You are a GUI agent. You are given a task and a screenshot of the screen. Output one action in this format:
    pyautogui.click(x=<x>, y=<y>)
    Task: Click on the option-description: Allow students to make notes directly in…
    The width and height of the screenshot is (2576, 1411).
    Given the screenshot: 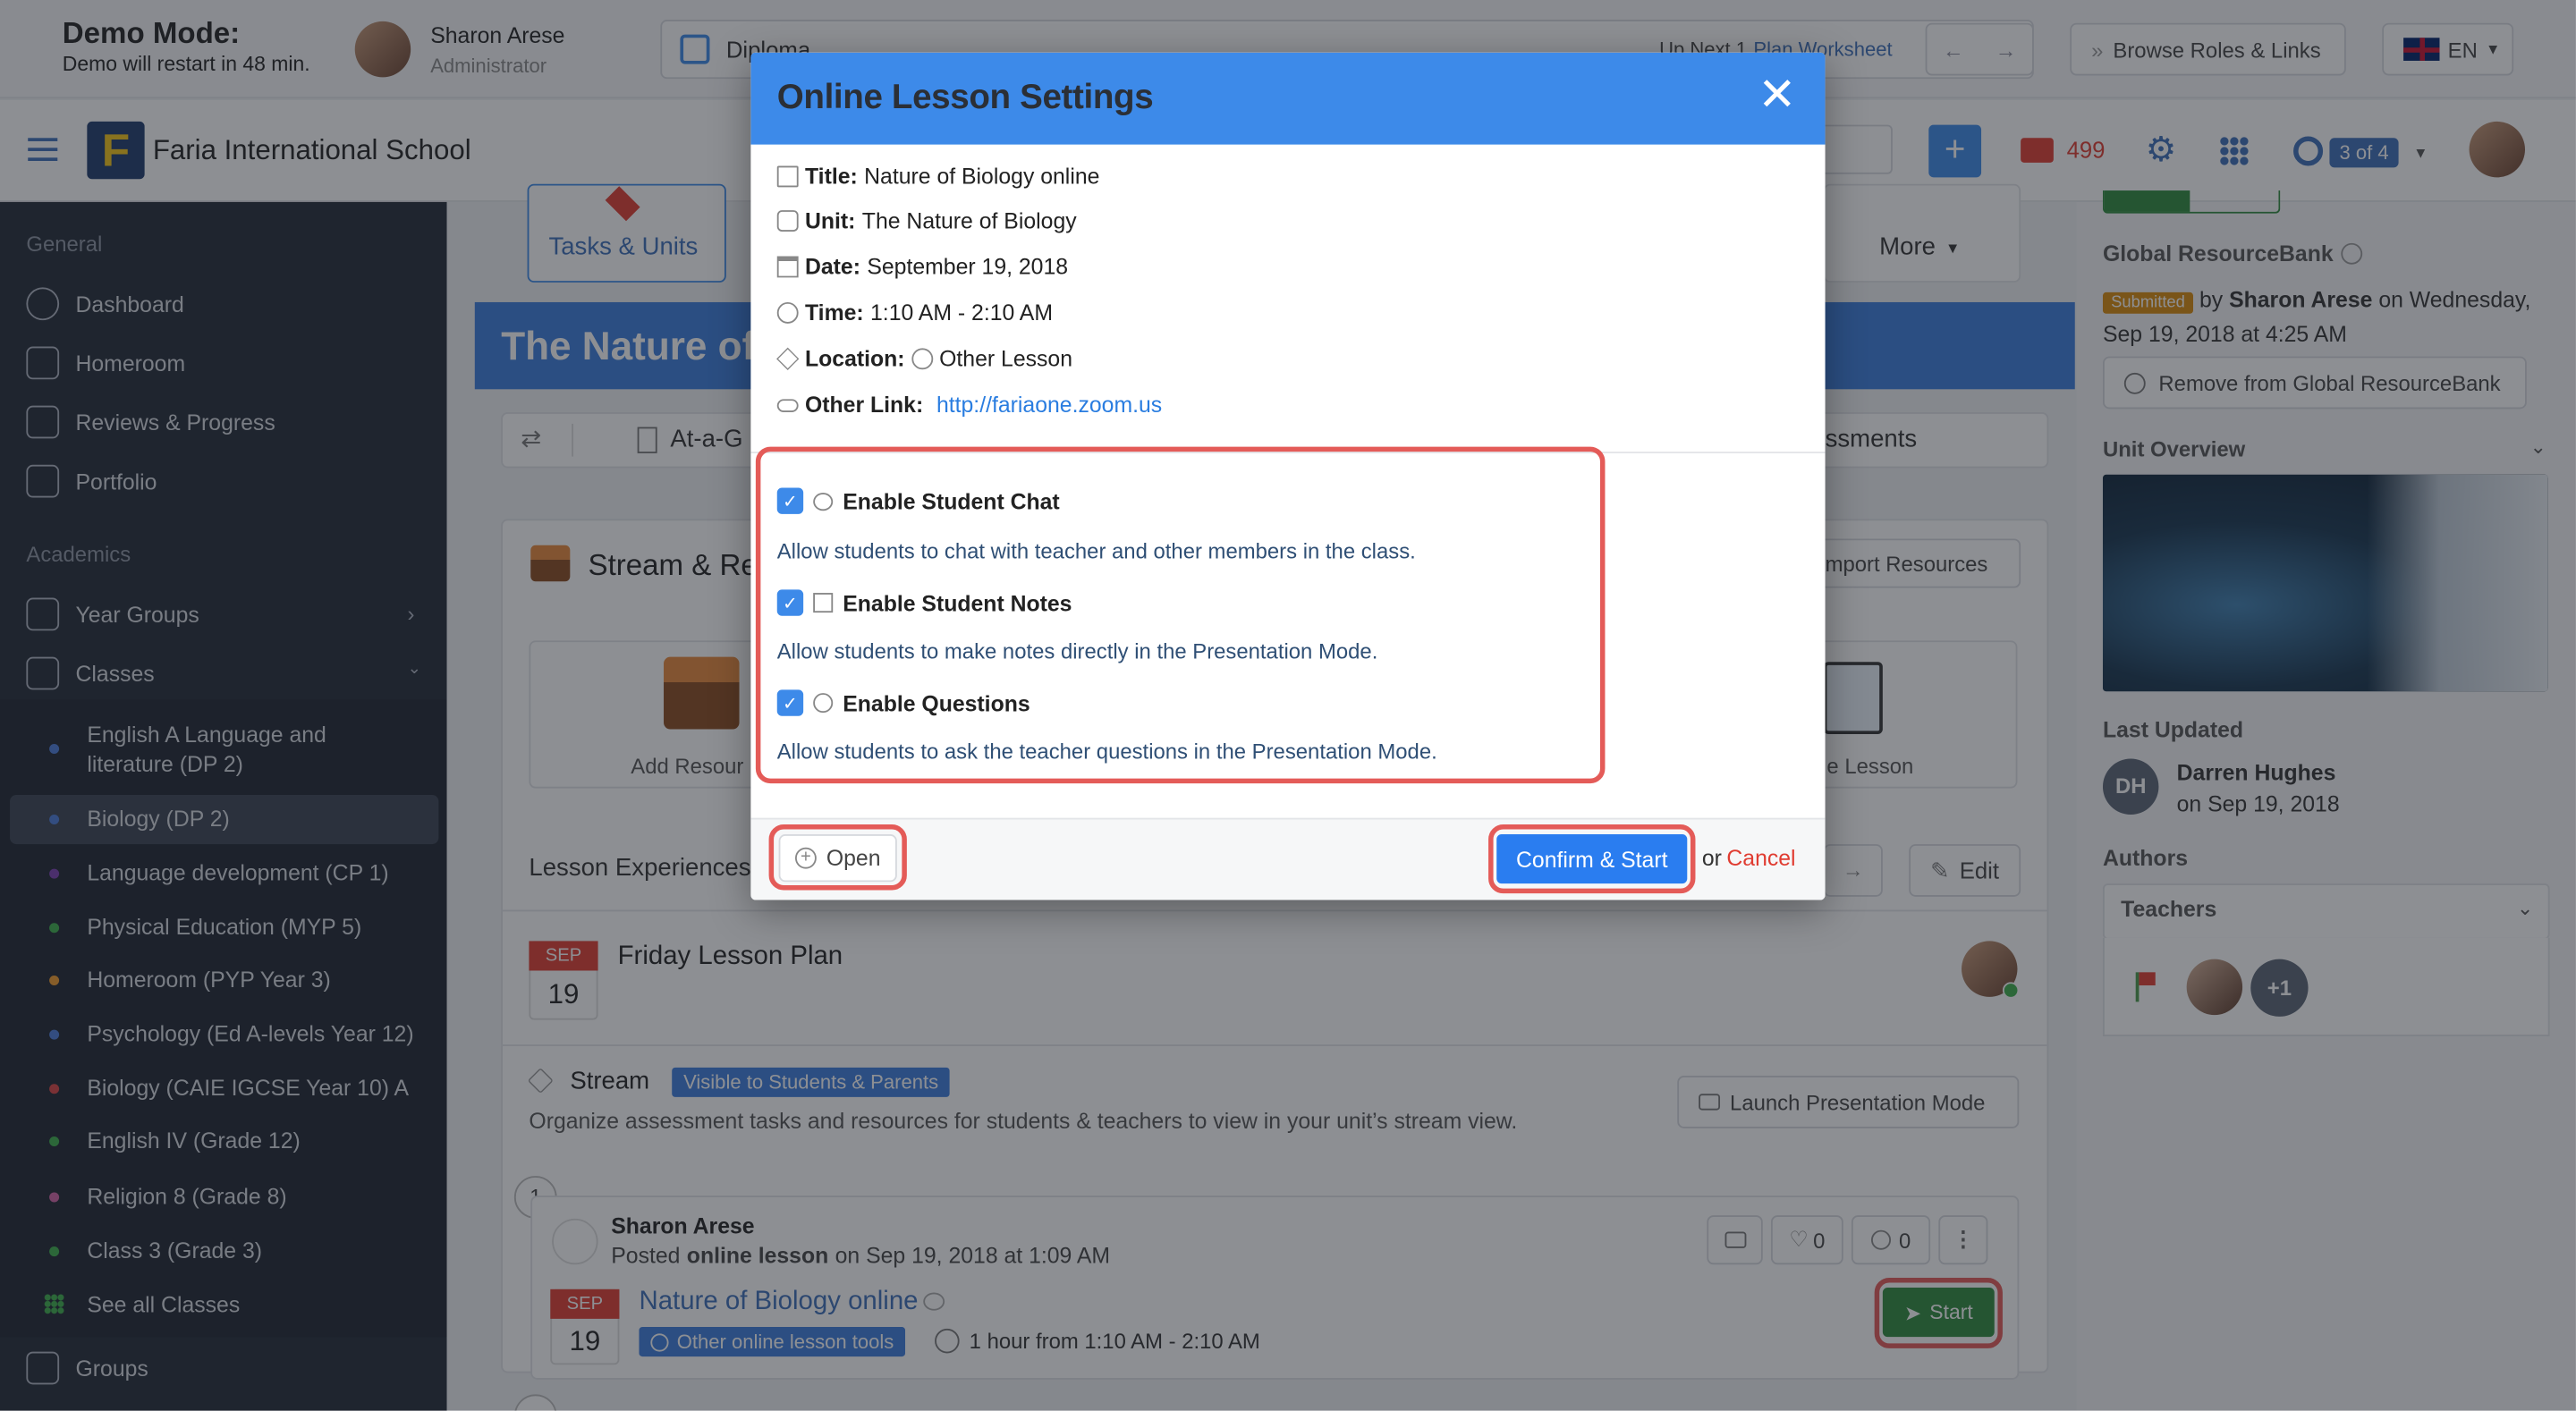 What is the action you would take?
    pyautogui.click(x=1077, y=651)
    